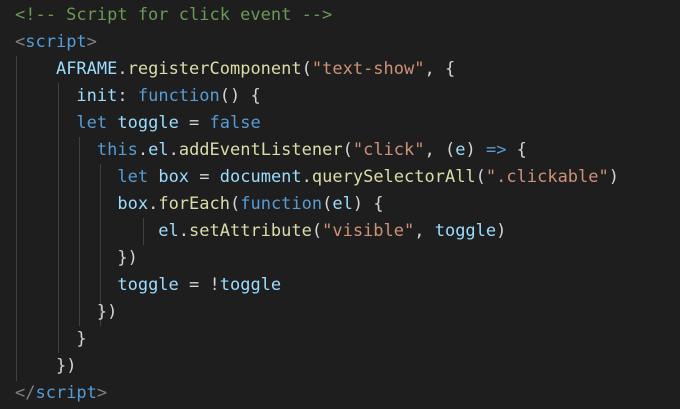 The width and height of the screenshot is (680, 409). Describe the element at coordinates (97, 96) in the screenshot. I see `code-token: init` at that location.